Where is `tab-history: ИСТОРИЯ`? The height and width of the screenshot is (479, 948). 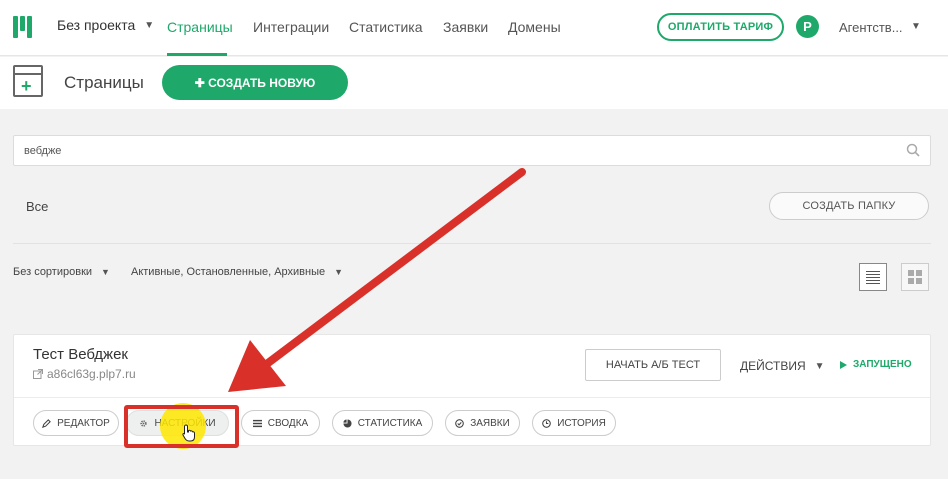 tab-history: ИСТОРИЯ is located at coordinates (574, 423).